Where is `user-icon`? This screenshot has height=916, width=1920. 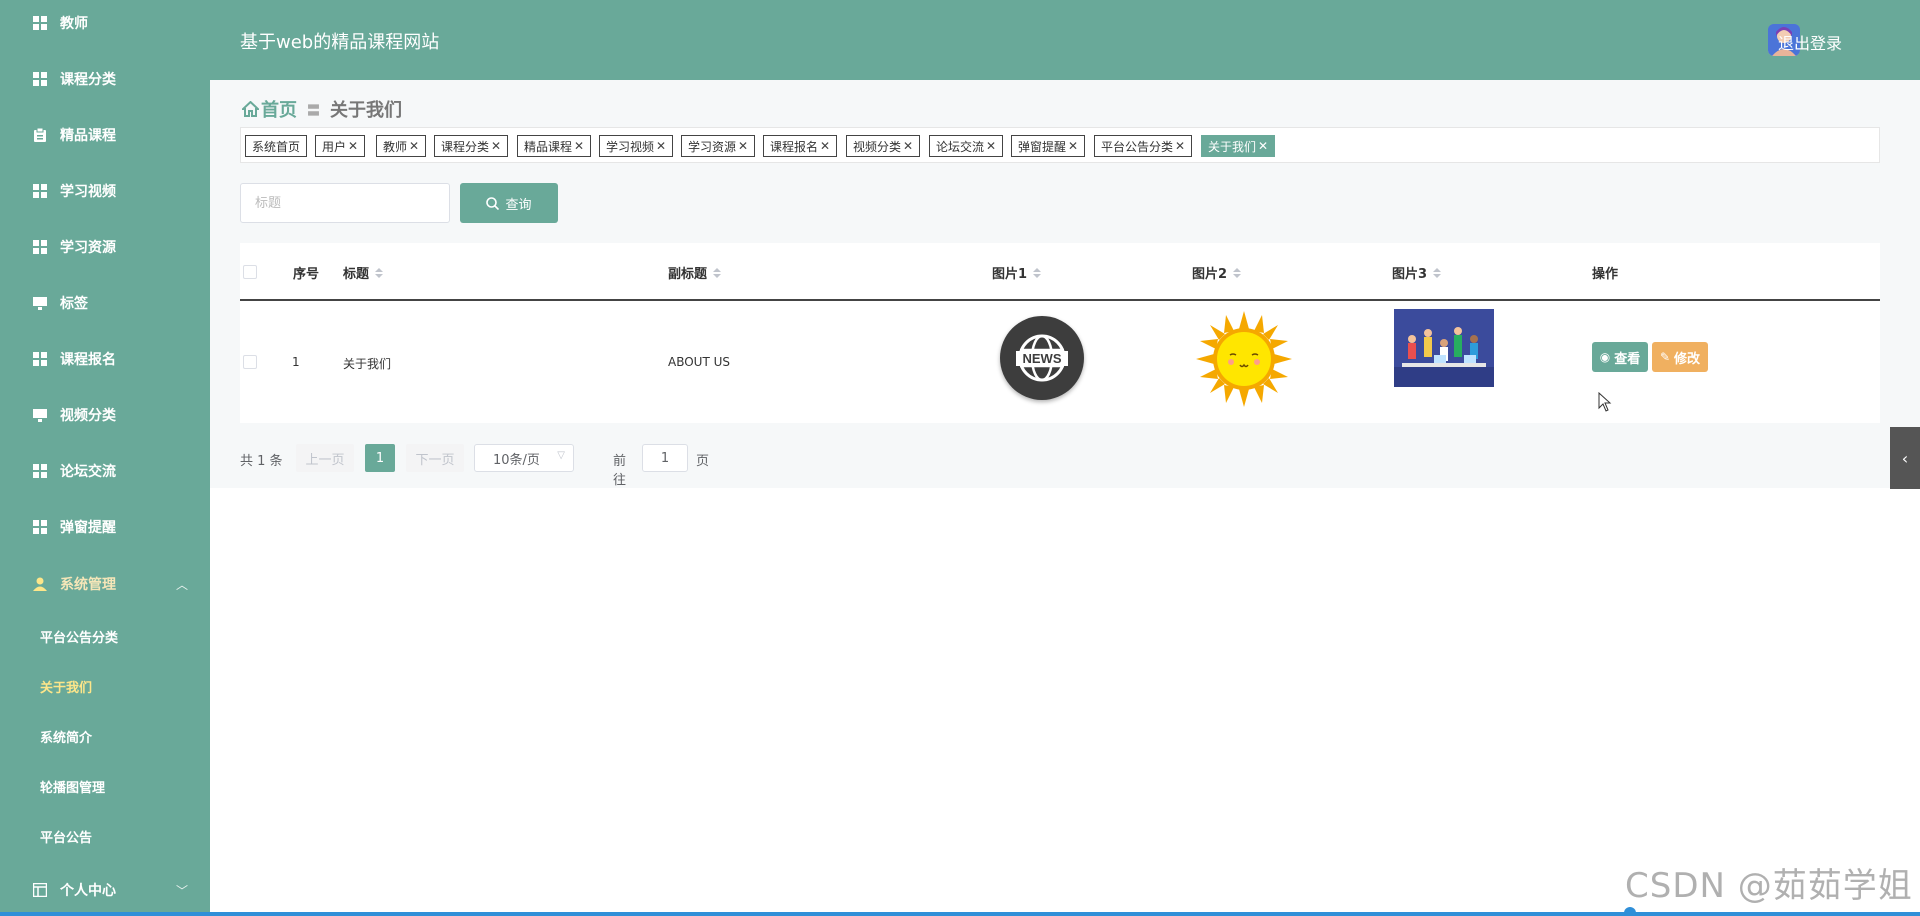
user-icon is located at coordinates (40, 584).